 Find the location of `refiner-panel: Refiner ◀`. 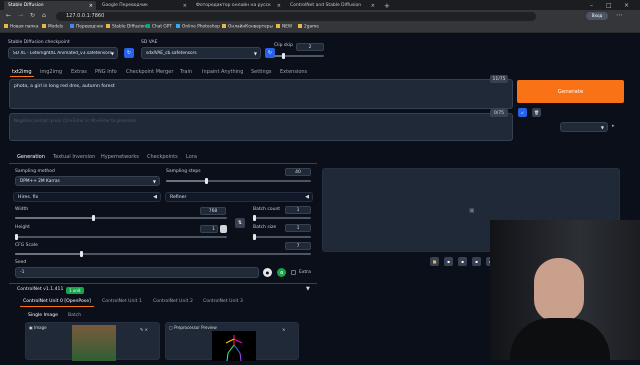

refiner-panel: Refiner ◀ is located at coordinates (239, 197).